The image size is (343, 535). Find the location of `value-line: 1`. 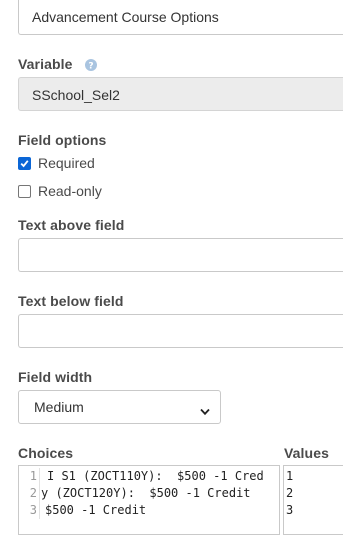

value-line: 1 is located at coordinates (290, 476).